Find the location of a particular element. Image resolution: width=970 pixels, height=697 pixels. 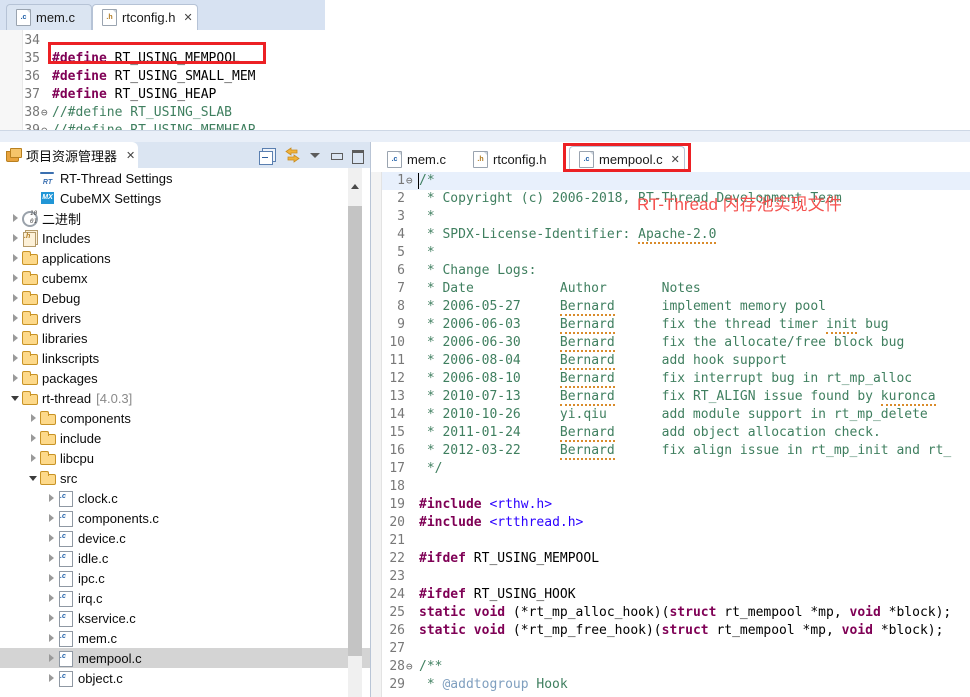

tab-mempool-c: .c mempool.c ✕ is located at coordinates (627, 159).